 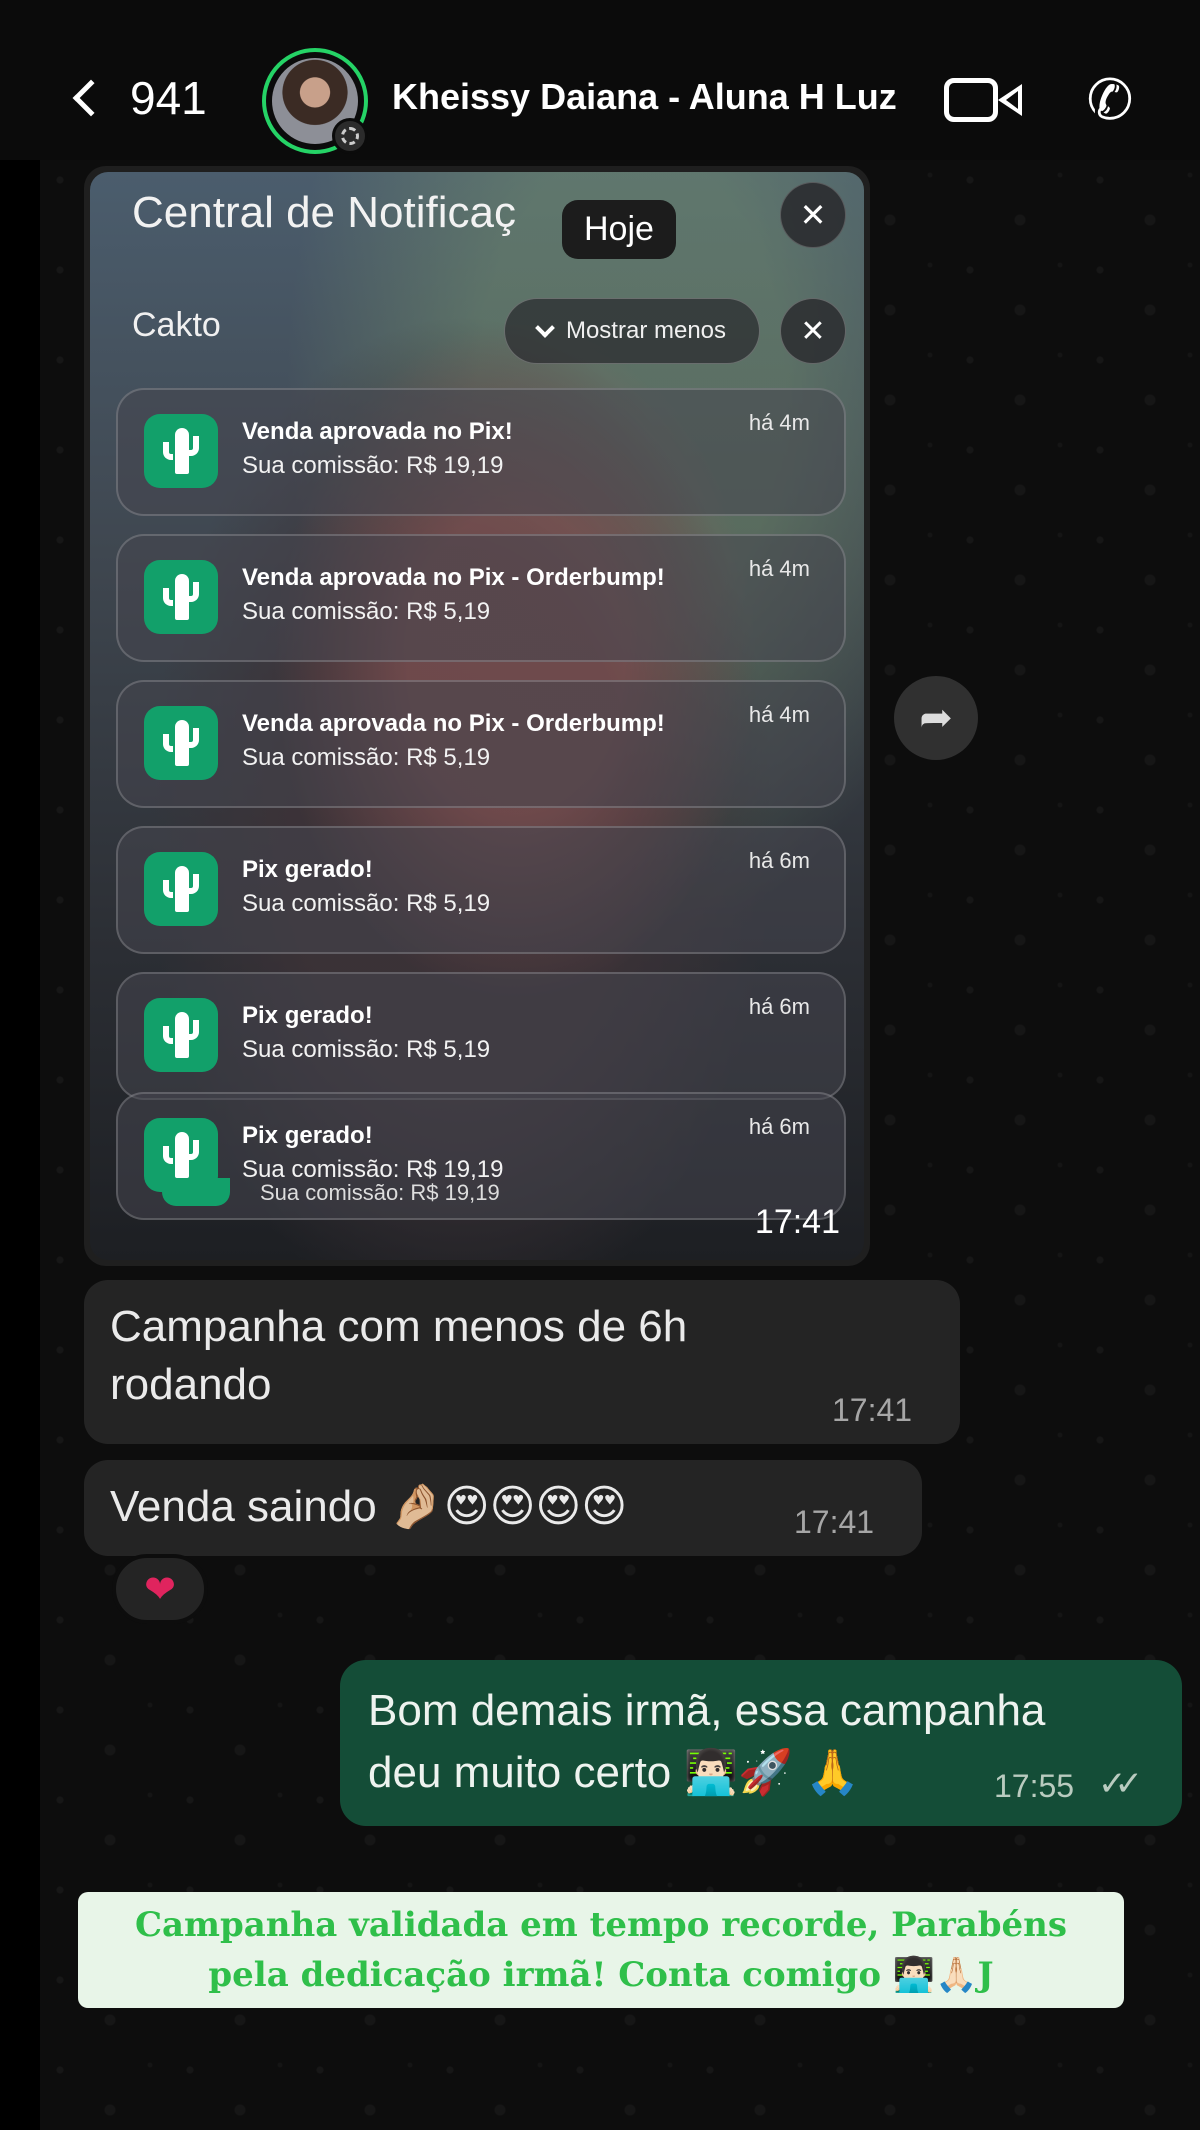 I want to click on forward-button: ➦, so click(x=936, y=718).